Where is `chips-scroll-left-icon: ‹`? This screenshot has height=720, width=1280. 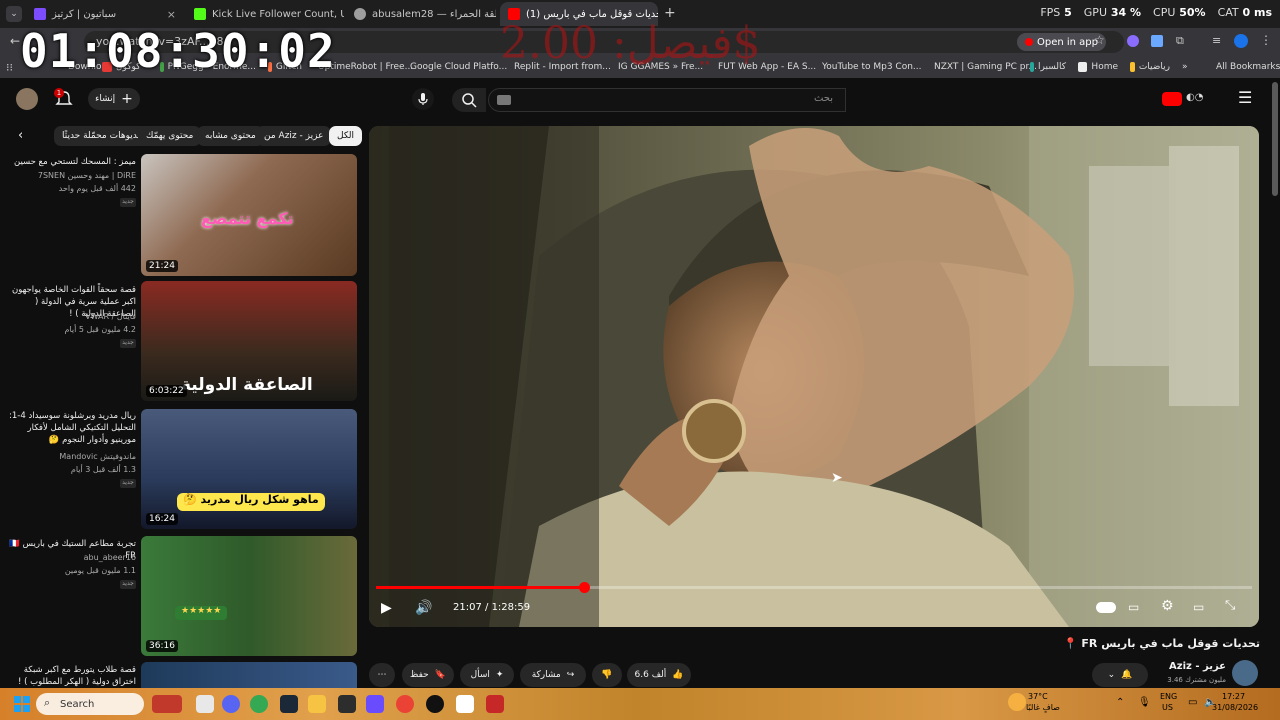
chips-scroll-left-icon: ‹ is located at coordinates (20, 135).